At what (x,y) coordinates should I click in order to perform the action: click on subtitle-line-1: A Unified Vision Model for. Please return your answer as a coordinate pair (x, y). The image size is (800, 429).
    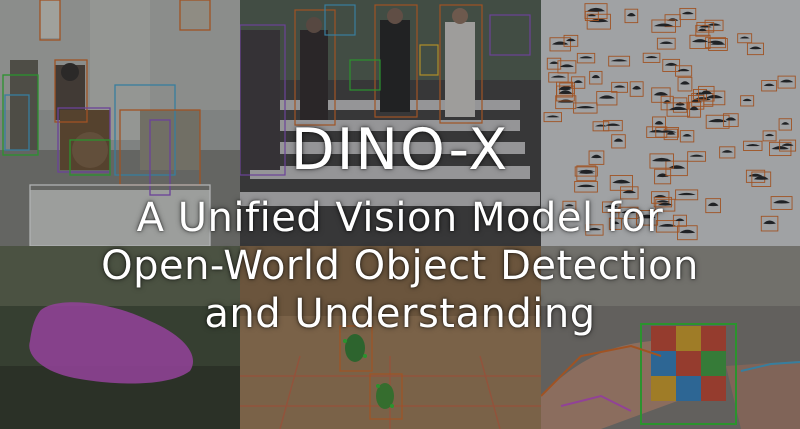
    Looking at the image, I should click on (400, 218).